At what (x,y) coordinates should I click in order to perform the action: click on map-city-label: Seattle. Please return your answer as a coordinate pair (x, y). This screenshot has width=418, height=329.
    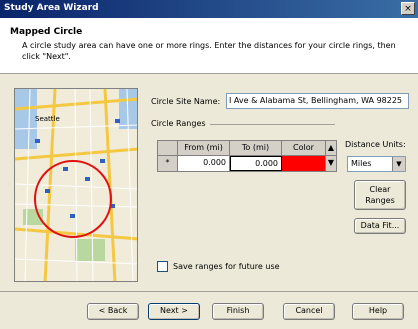
    Looking at the image, I should click on (47, 119).